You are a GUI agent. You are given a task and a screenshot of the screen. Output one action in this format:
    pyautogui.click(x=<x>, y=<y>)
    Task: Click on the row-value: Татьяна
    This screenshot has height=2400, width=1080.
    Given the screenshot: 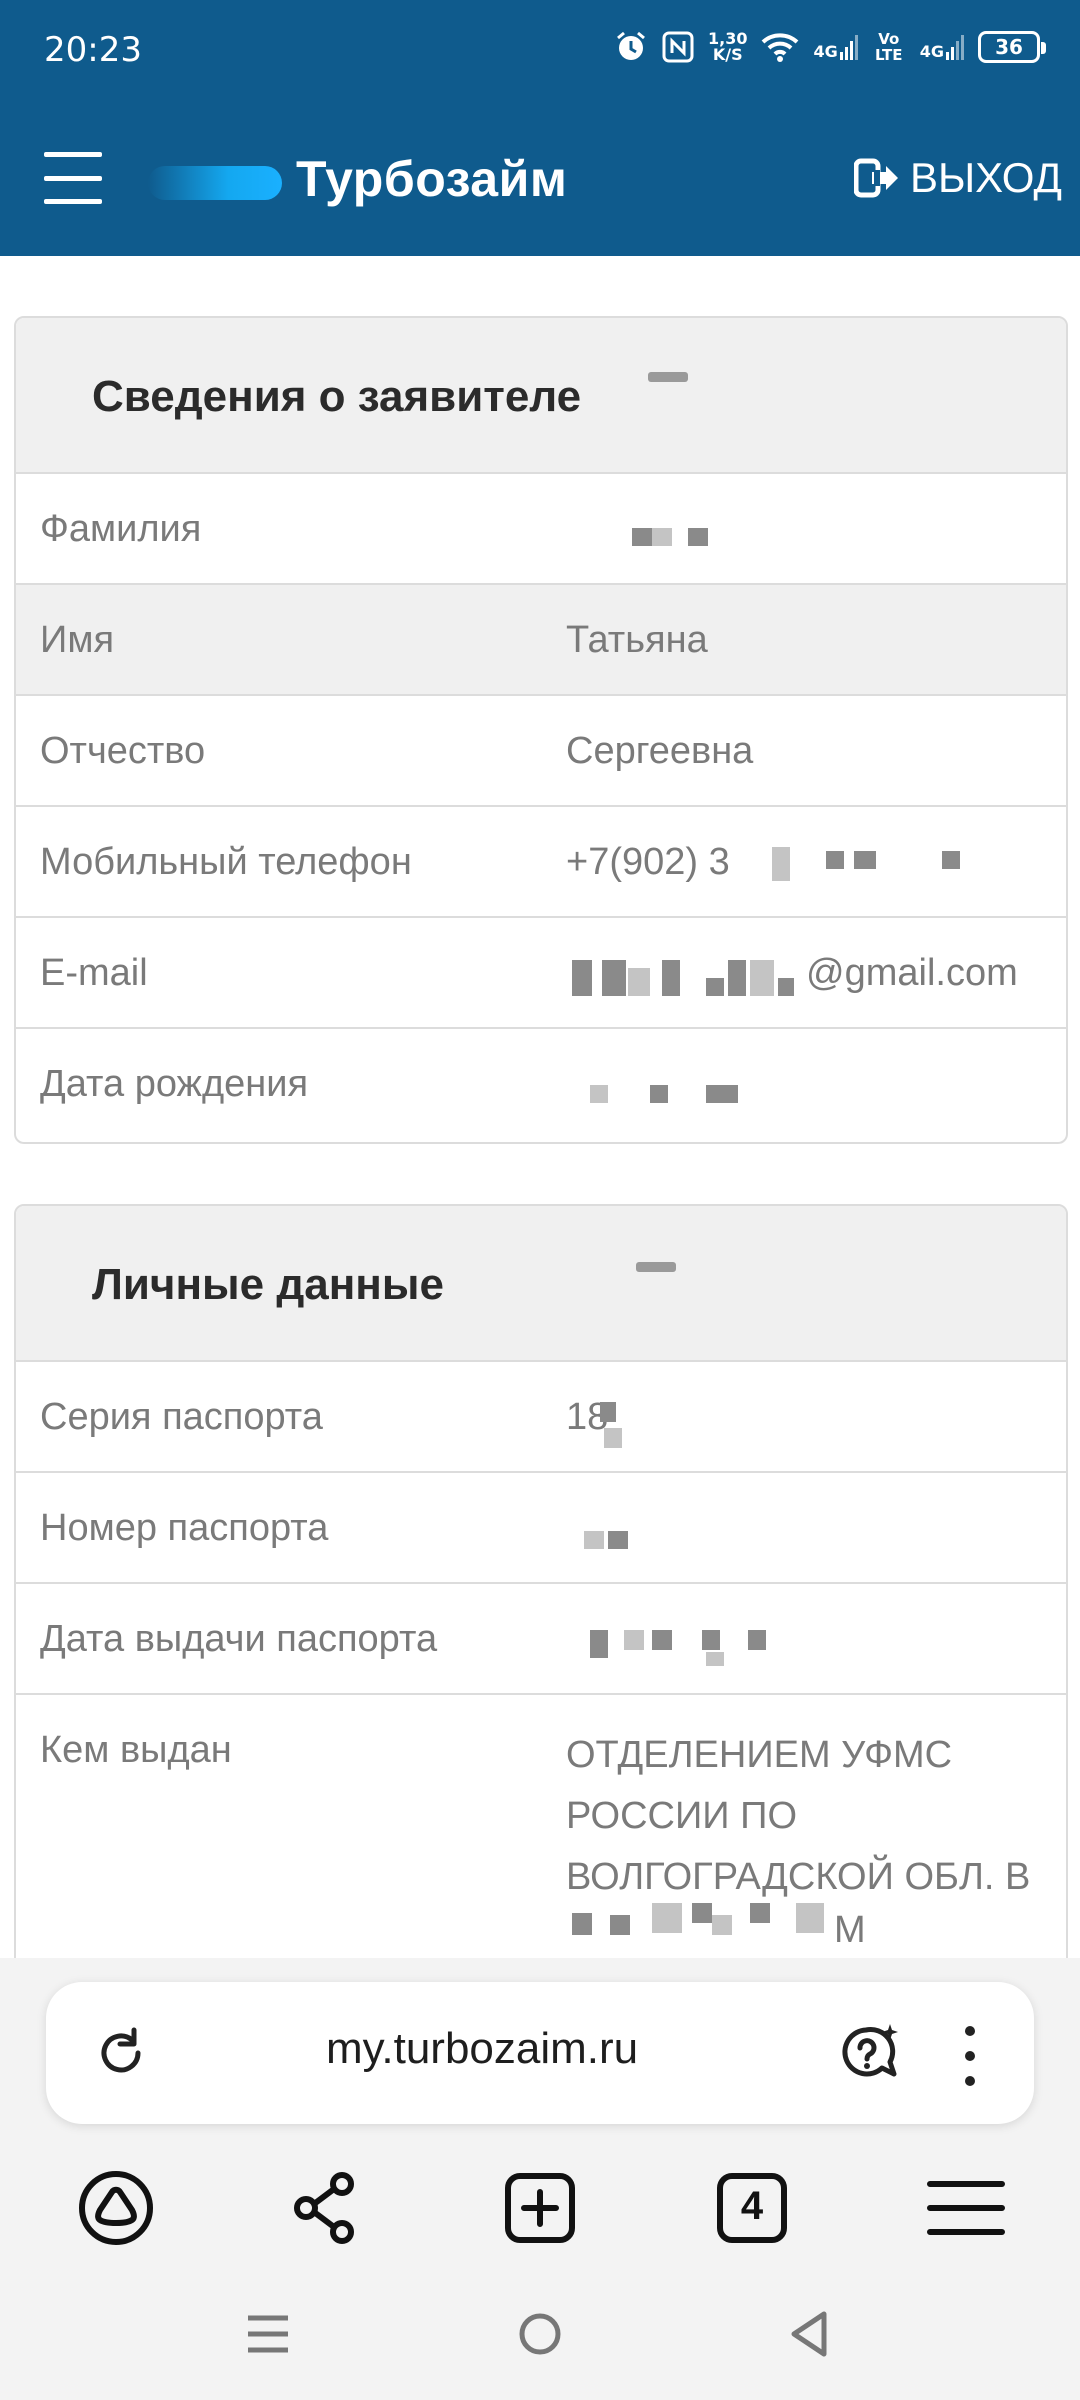 What is the action you would take?
    pyautogui.click(x=637, y=640)
    